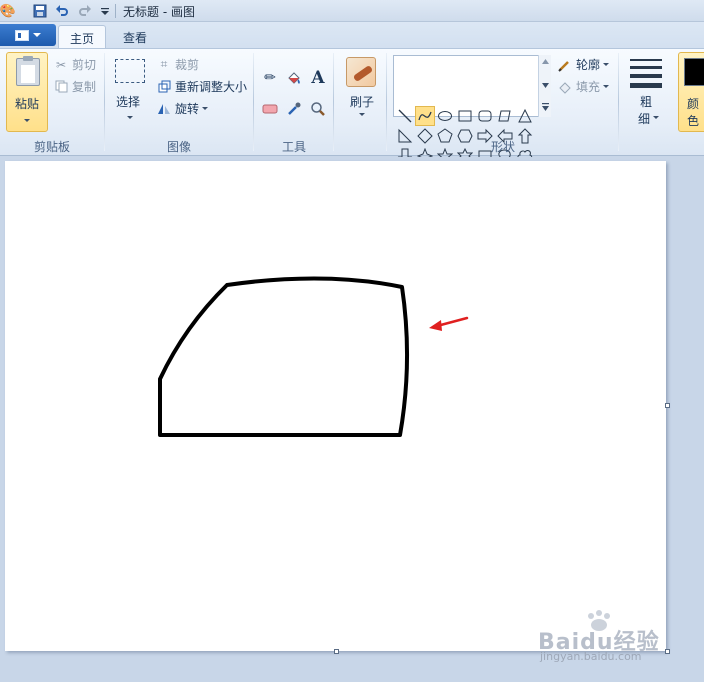  What do you see at coordinates (164, 109) in the screenshot?
I see `rotate-icon` at bounding box center [164, 109].